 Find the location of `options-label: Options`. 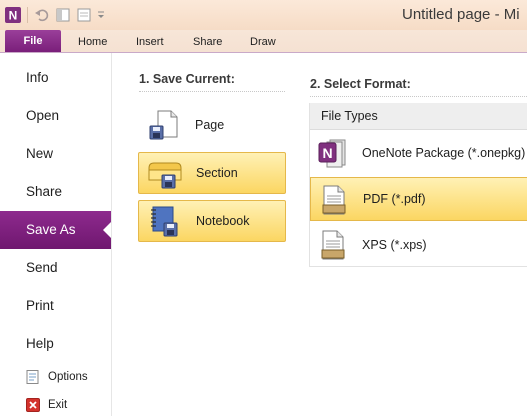

options-label: Options is located at coordinates (68, 377).